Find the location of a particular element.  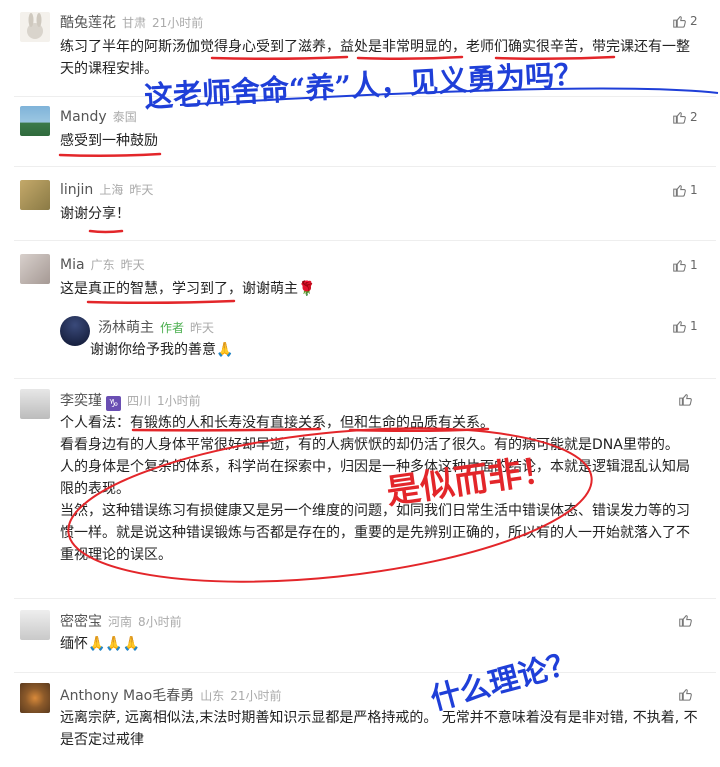

comment-text: 缅怀🙏🙏🙏 is located at coordinates (100, 644).